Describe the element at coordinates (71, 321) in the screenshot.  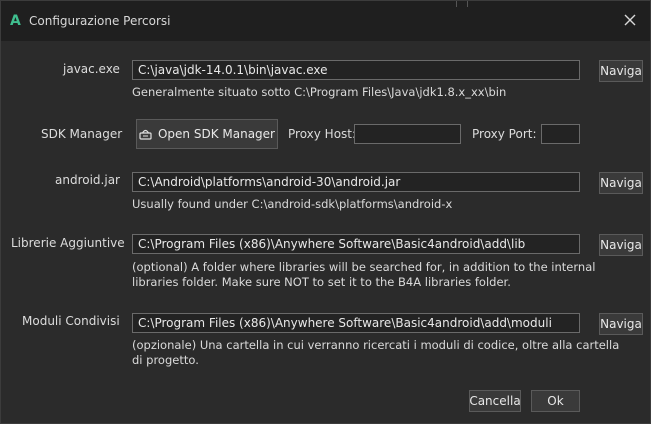
I see `modules-label: Moduli Condivisi` at that location.